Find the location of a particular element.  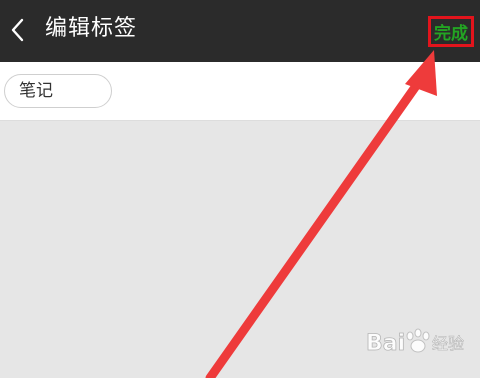

svg-text: Bai is located at coordinates (385, 343).